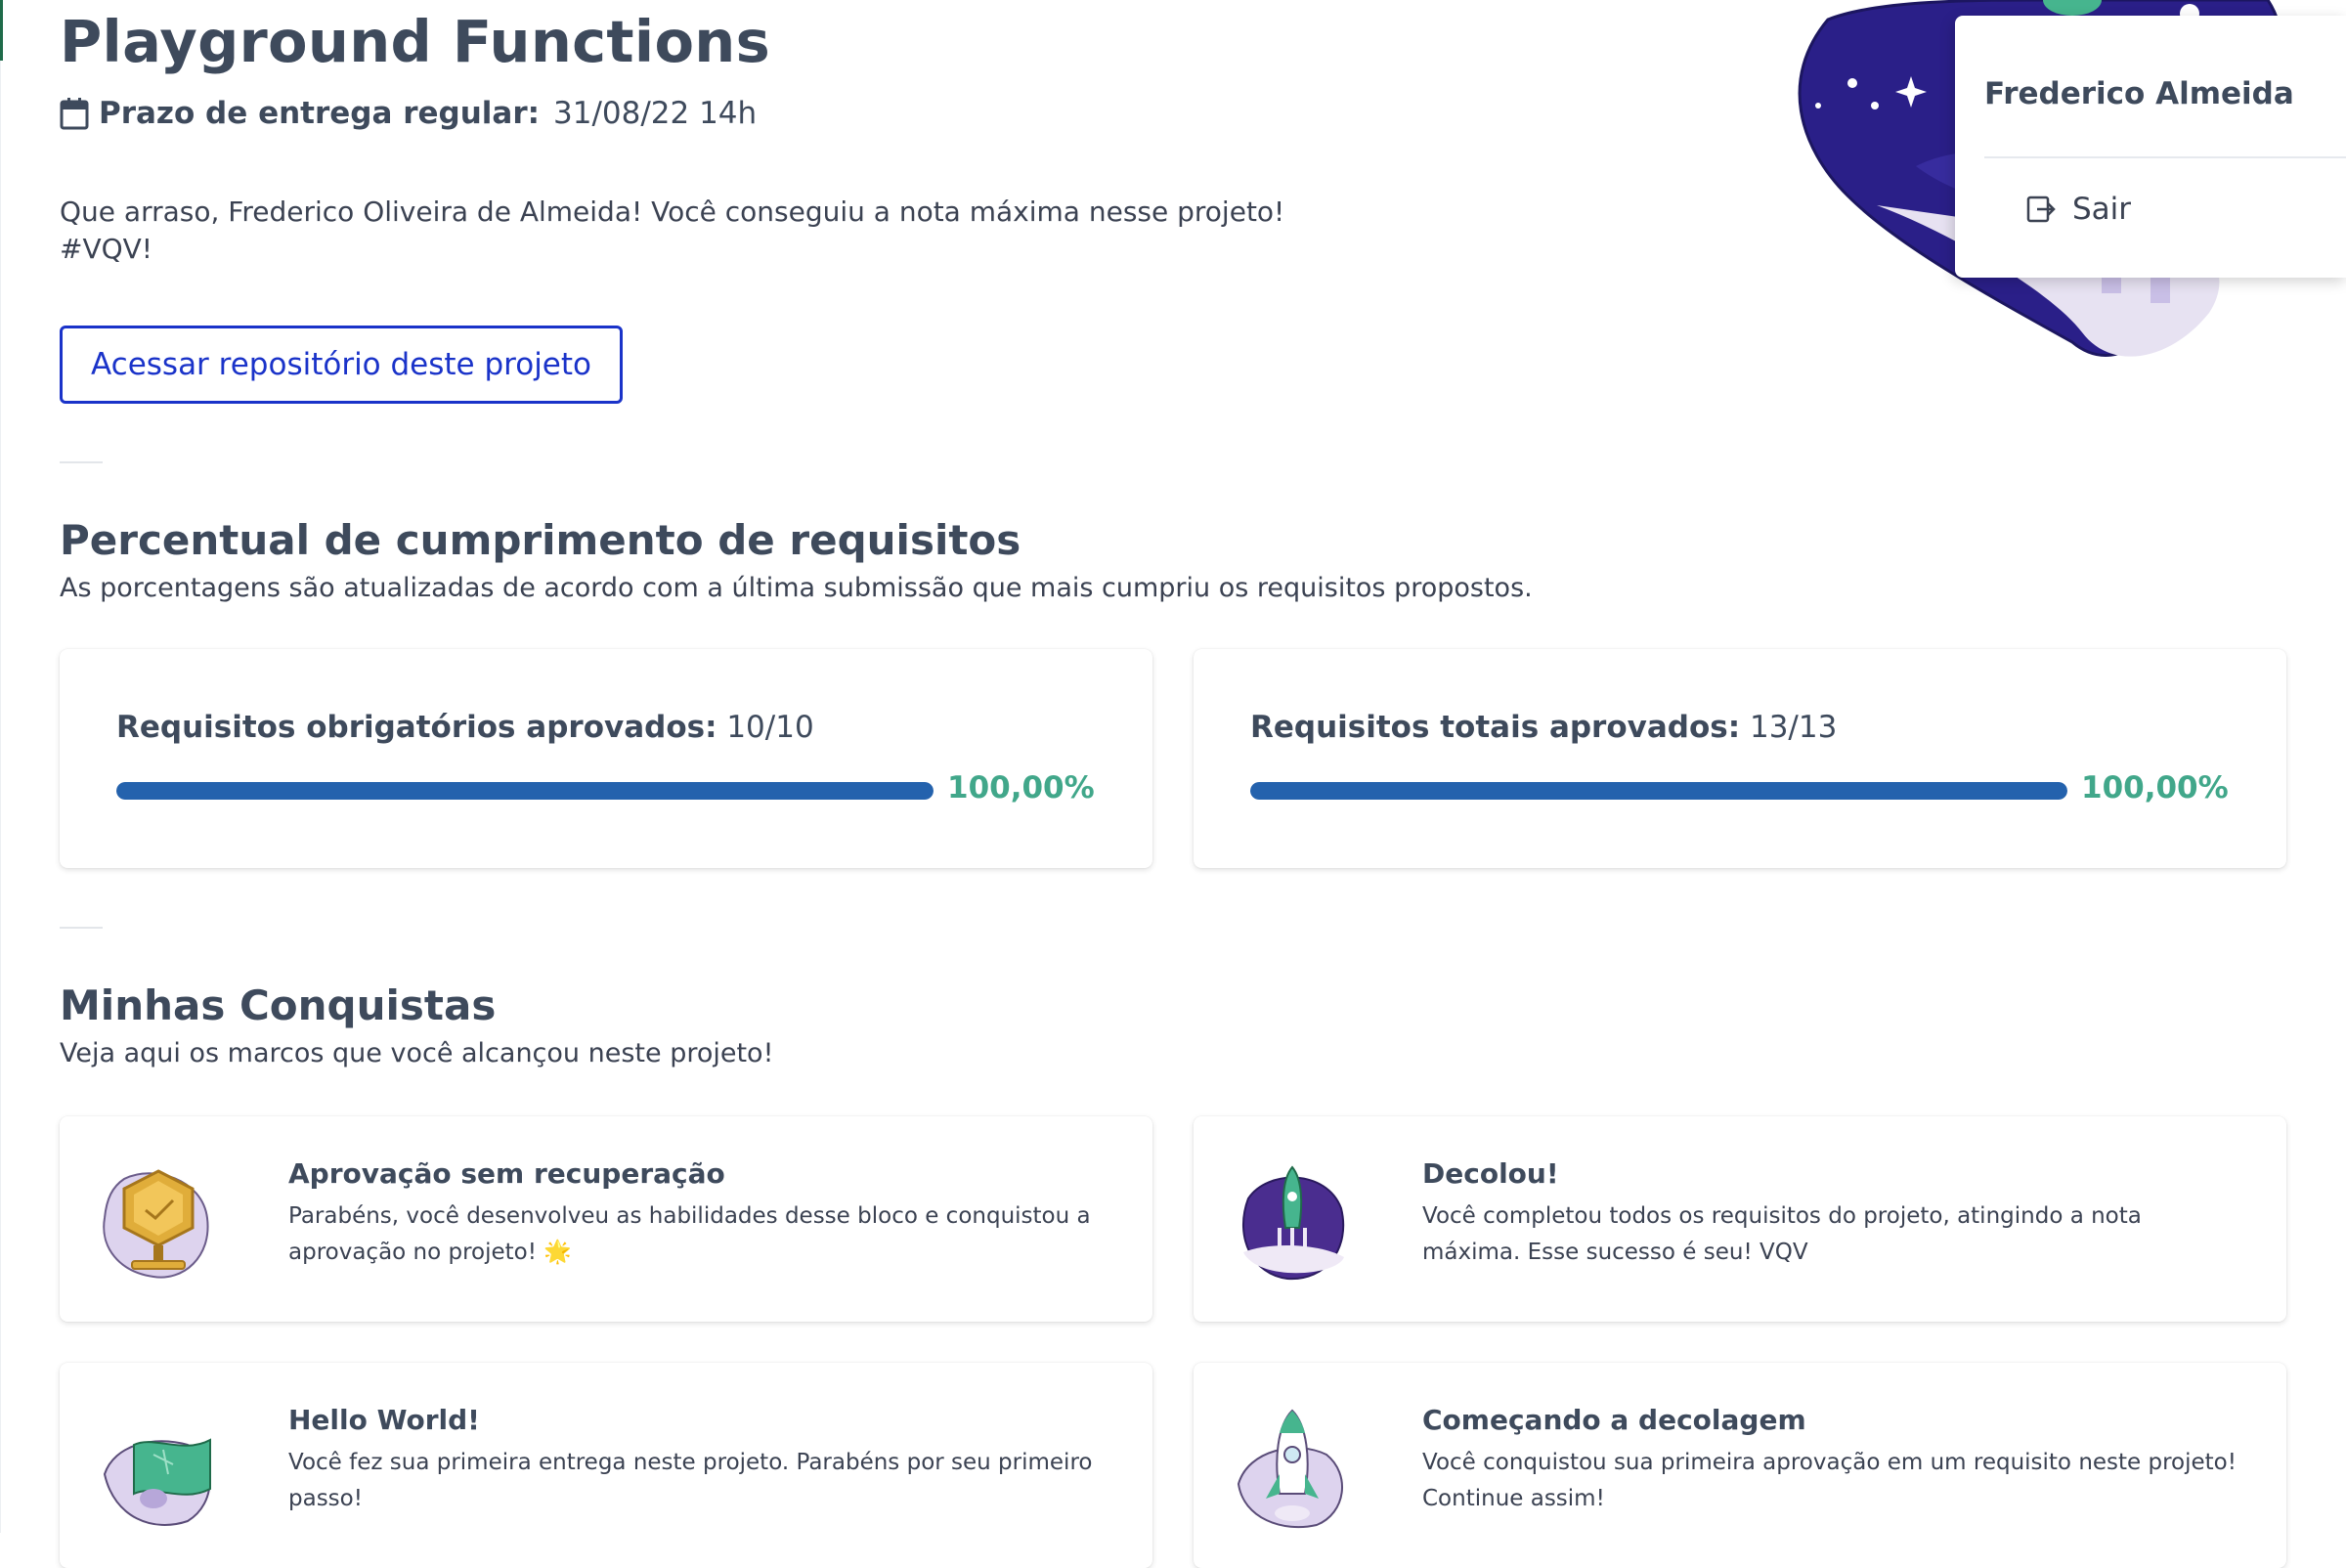  What do you see at coordinates (415, 41) in the screenshot?
I see `page-title: Playground Functions` at bounding box center [415, 41].